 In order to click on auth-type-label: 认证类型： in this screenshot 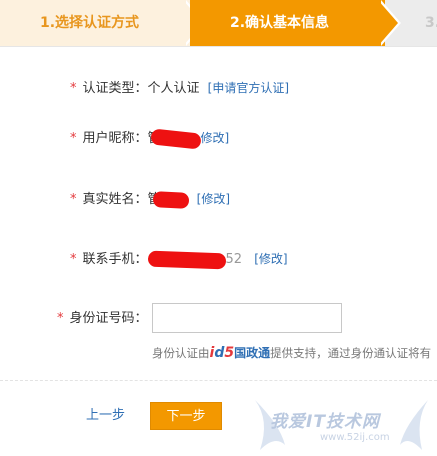, I will do `click(115, 88)`.